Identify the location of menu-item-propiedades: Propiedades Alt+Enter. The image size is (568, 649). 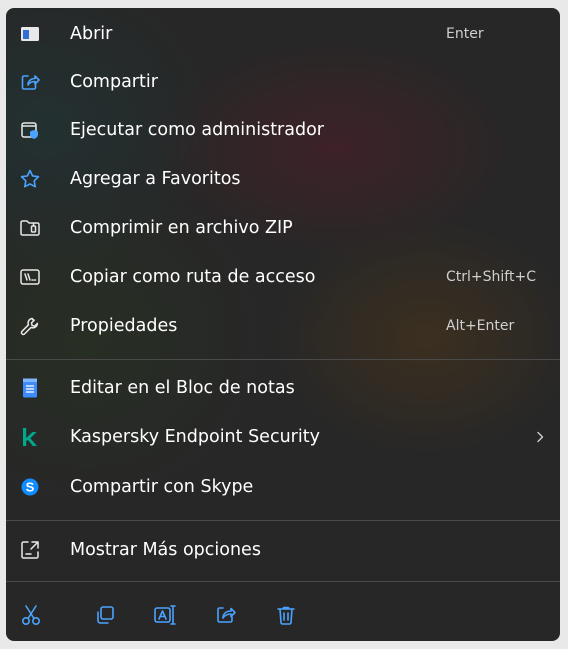
(283, 326).